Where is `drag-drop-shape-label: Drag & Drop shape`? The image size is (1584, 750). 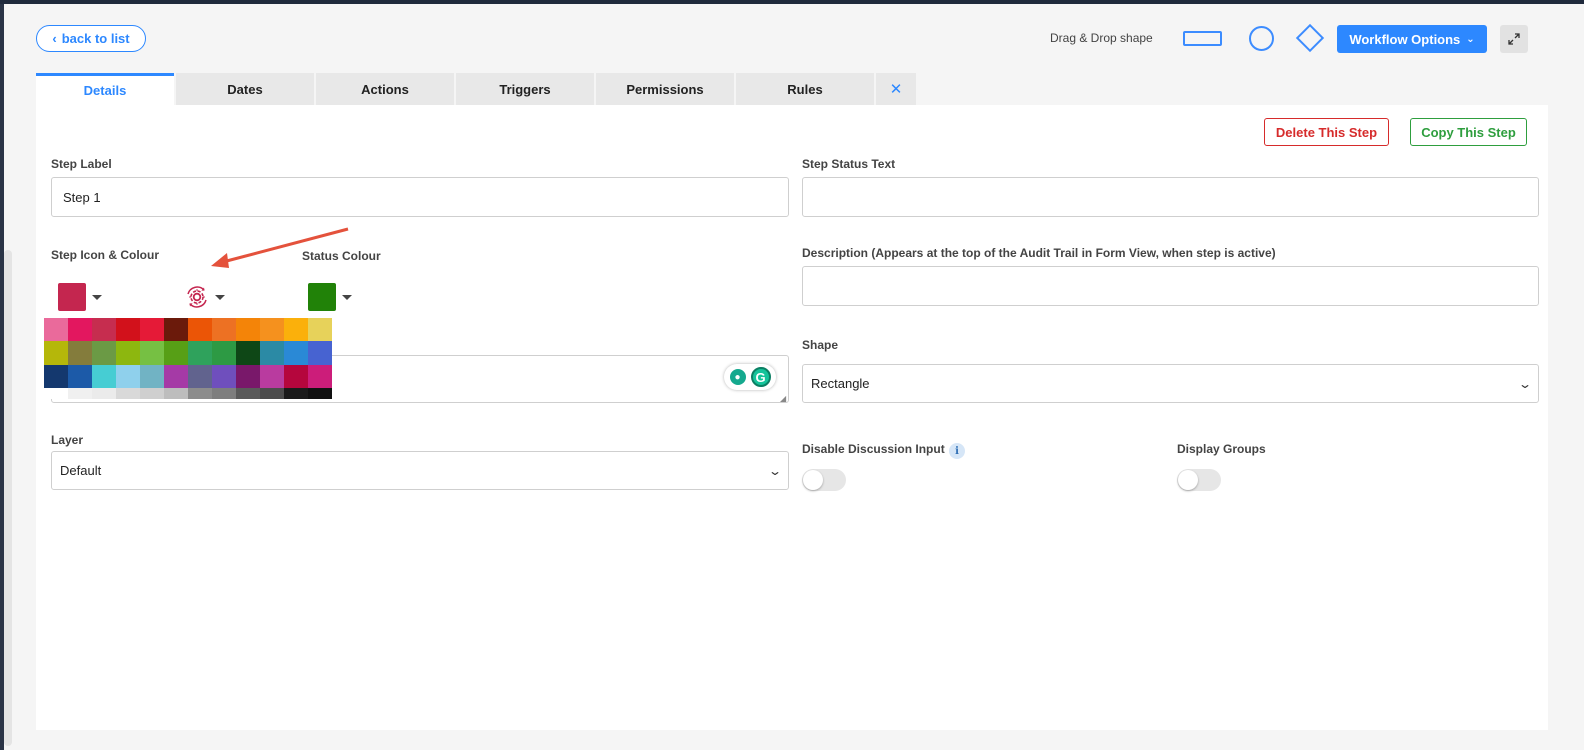 drag-drop-shape-label: Drag & Drop shape is located at coordinates (1101, 38).